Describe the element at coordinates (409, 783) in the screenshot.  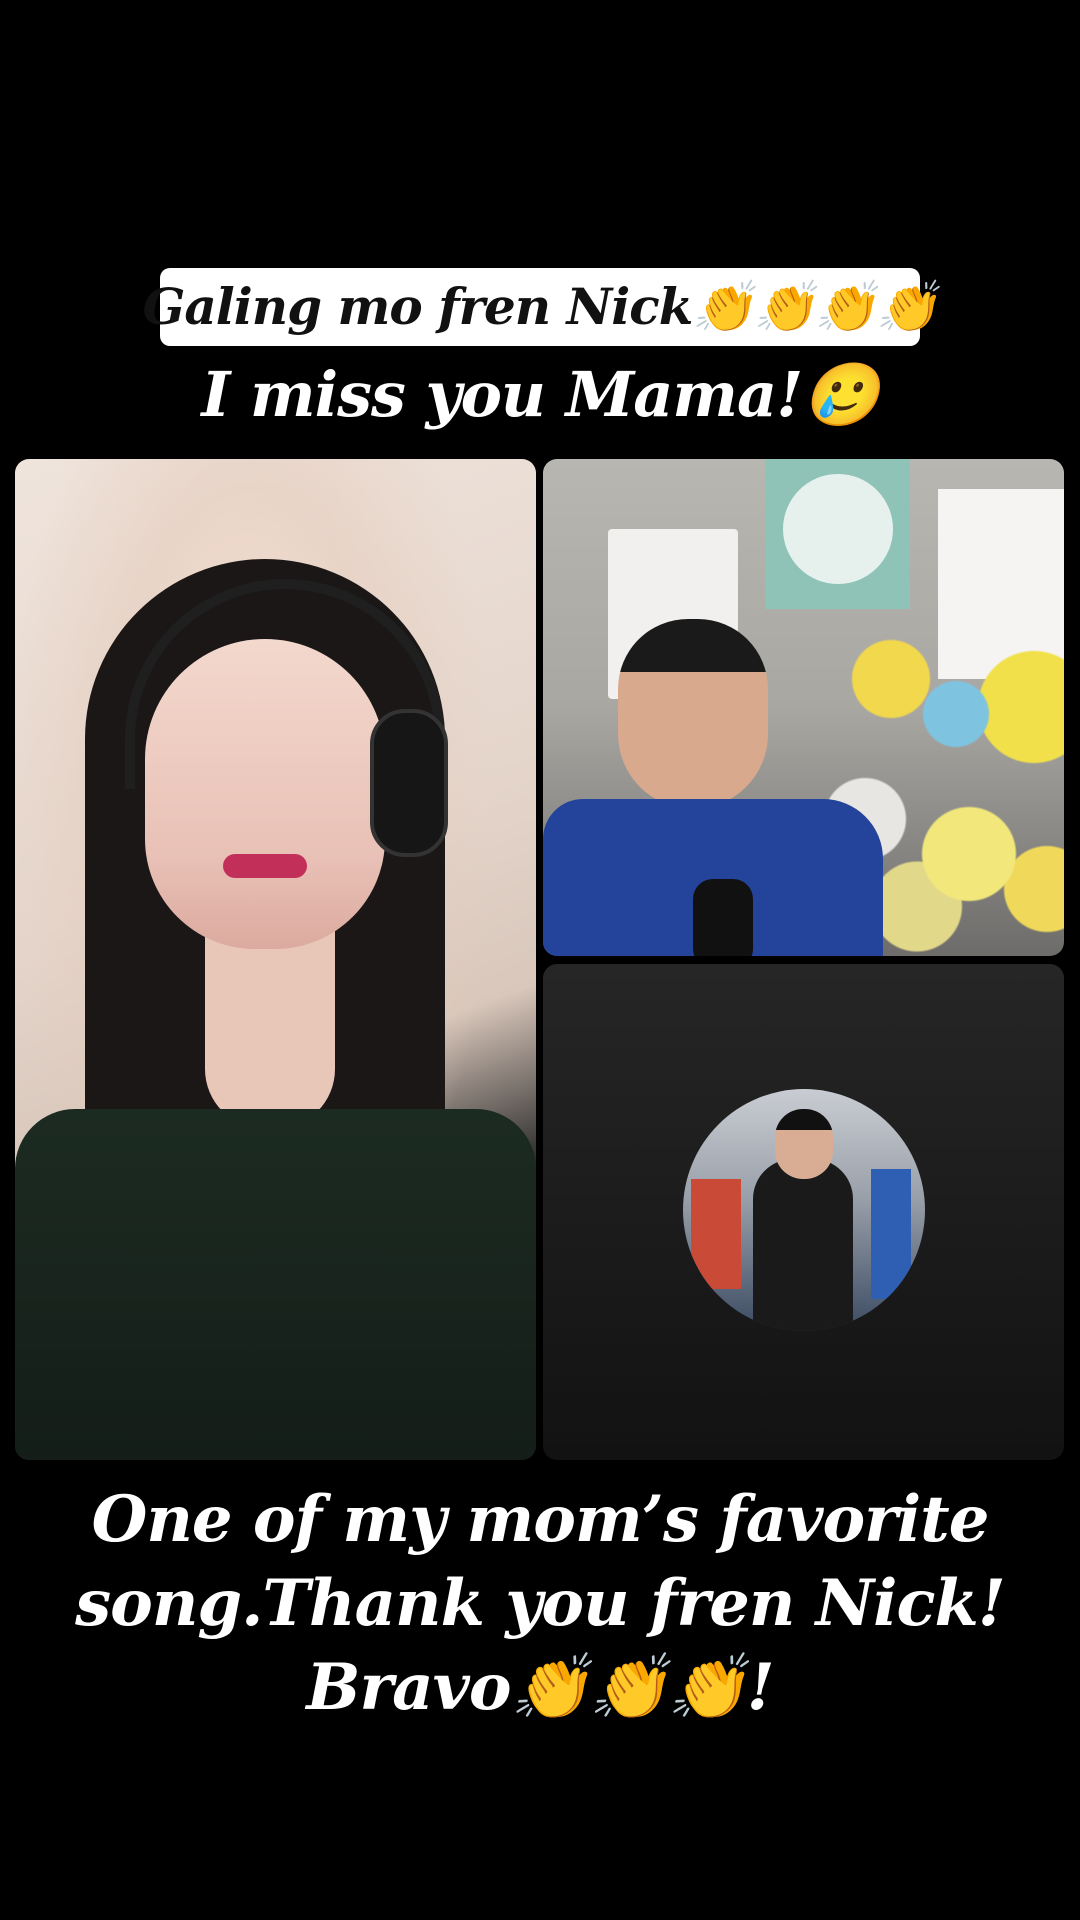
I see `headphone-icon` at that location.